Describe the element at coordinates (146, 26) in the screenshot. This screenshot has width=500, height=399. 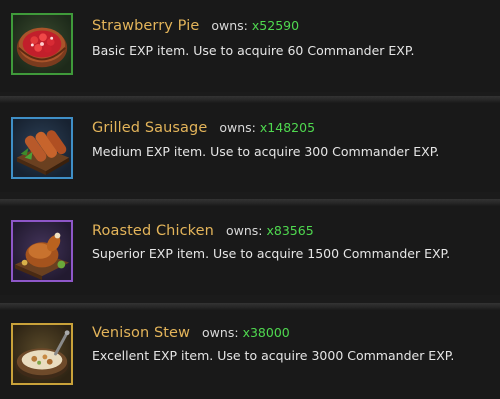
I see `item-name: Strawberry Pie` at that location.